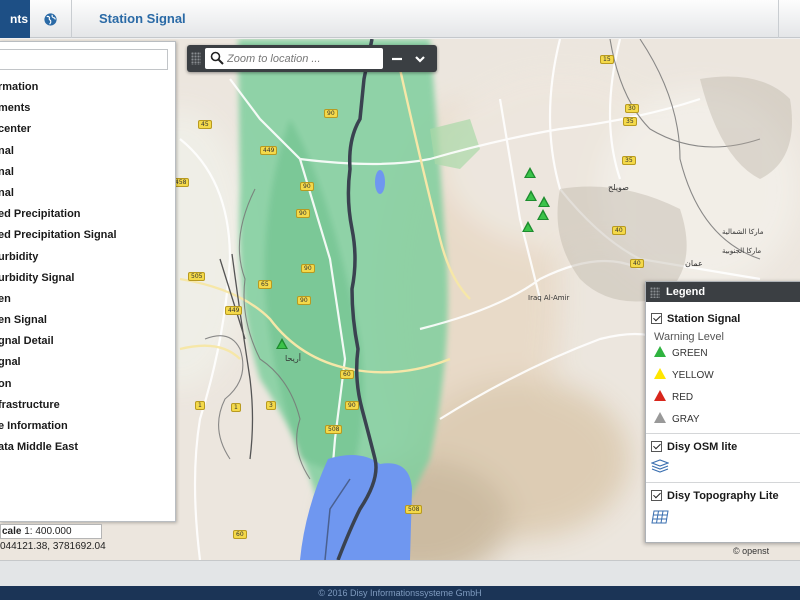  Describe the element at coordinates (19, 87) in the screenshot. I see `layer-item-label: rmation` at that location.